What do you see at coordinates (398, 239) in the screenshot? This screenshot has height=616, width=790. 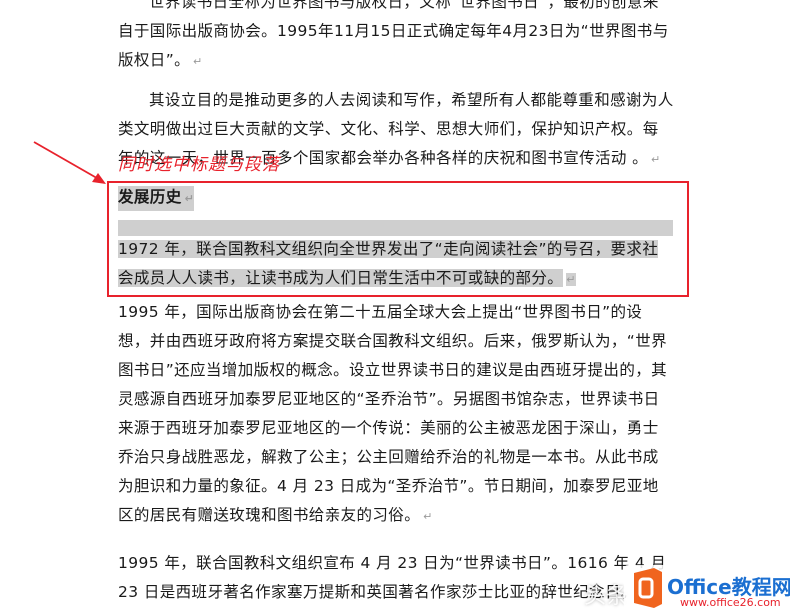 I see `highlight-box` at bounding box center [398, 239].